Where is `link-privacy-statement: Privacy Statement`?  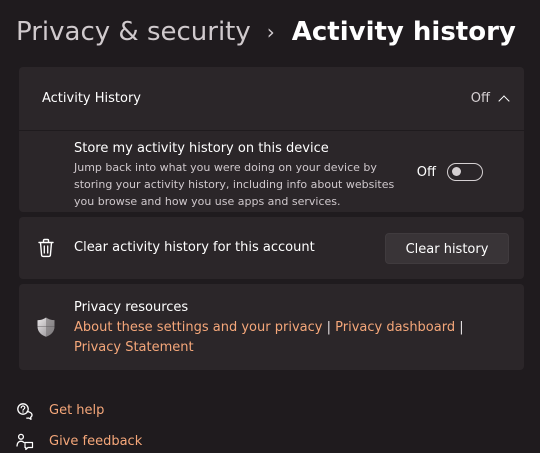 link-privacy-statement: Privacy Statement is located at coordinates (134, 347).